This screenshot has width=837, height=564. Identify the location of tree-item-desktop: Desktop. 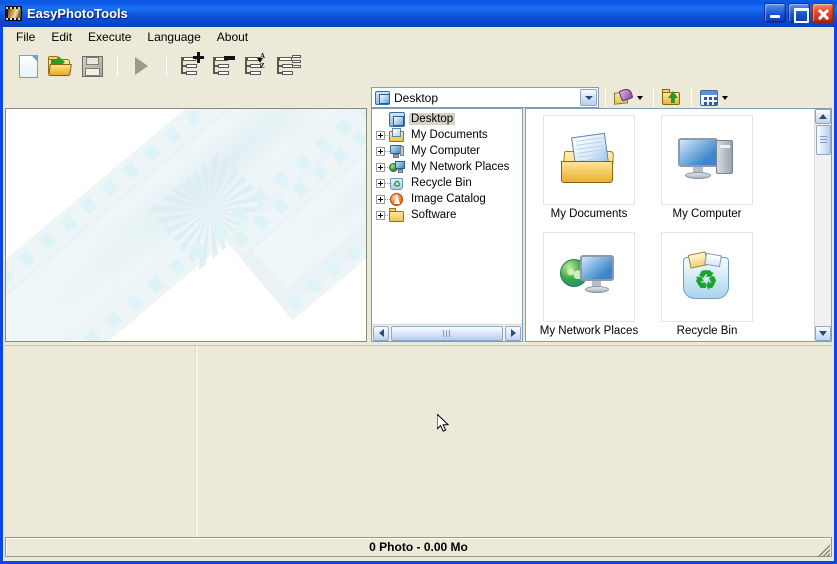
(449, 119).